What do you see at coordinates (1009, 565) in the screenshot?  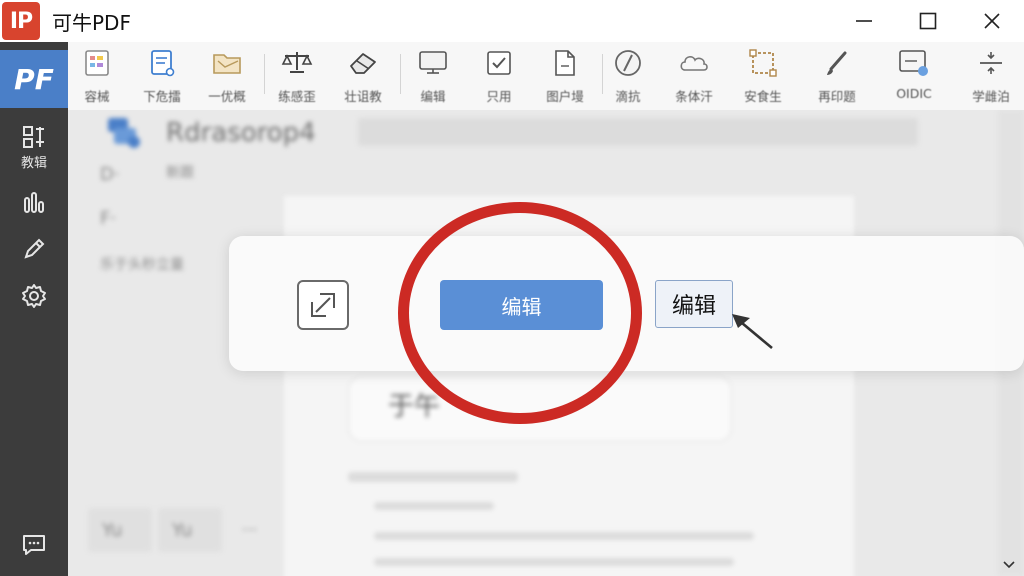 I see `chevron-down-icon` at bounding box center [1009, 565].